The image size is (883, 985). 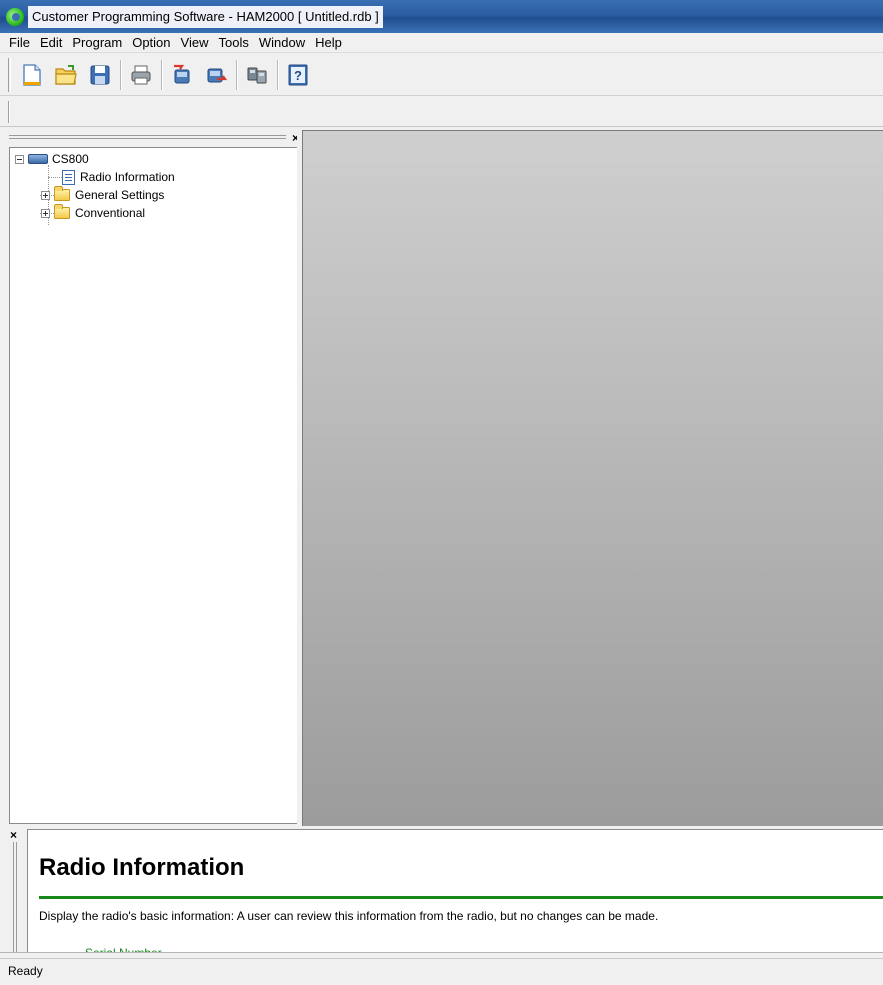 I want to click on tree-connector, so click(x=55, y=177).